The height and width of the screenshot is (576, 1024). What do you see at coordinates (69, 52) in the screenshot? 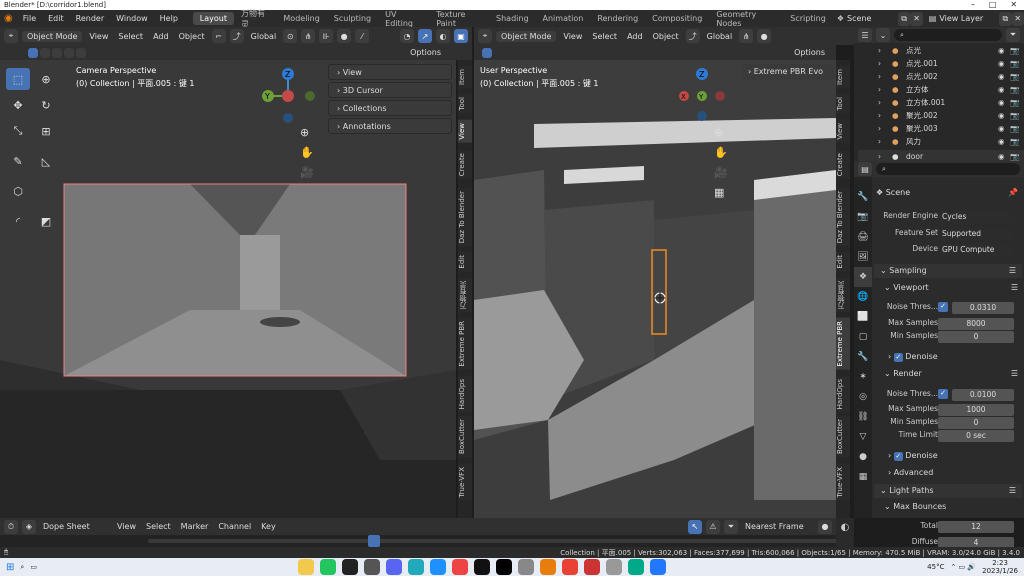
I see `select-invert-icon` at bounding box center [69, 52].